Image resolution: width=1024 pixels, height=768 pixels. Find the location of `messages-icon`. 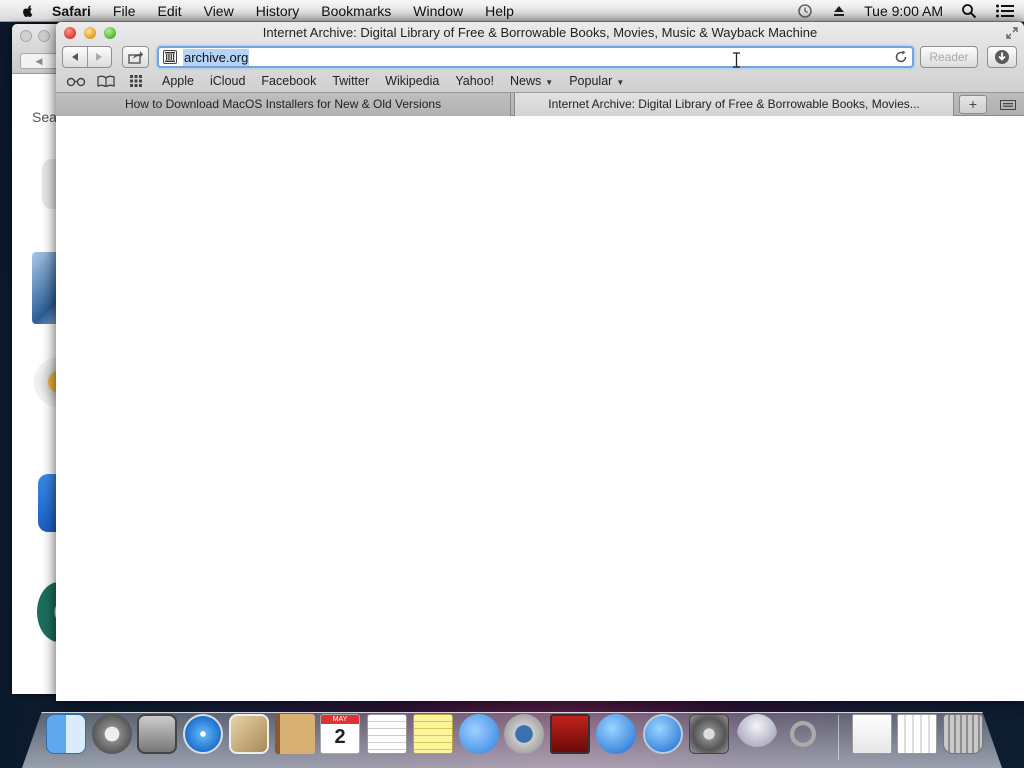

messages-icon is located at coordinates (479, 734).